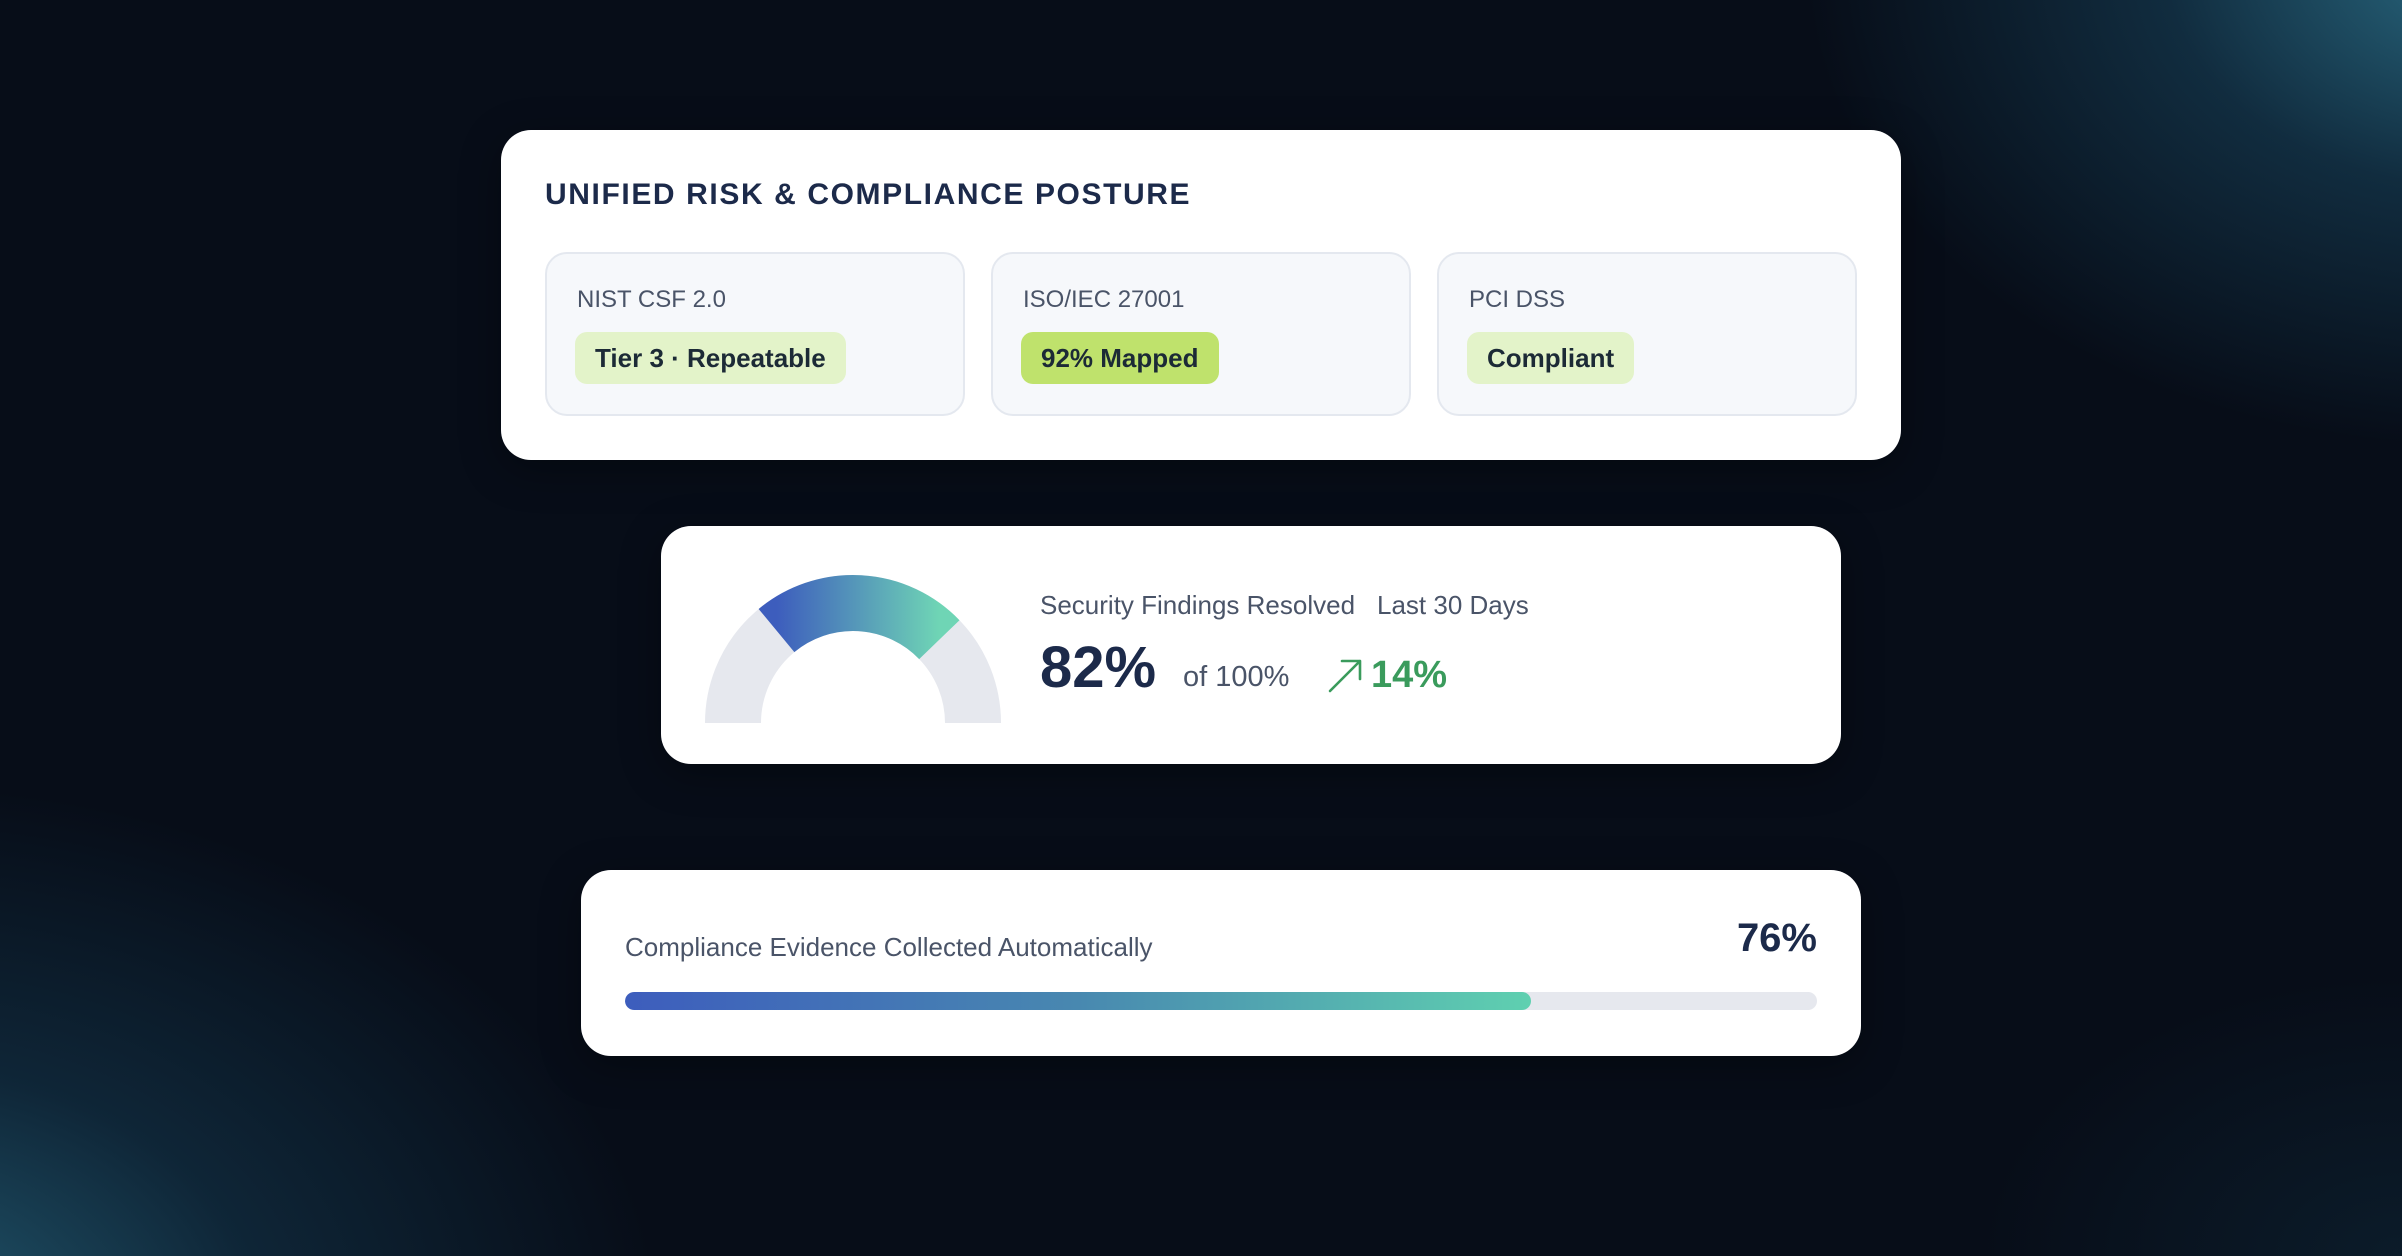  I want to click on evidence-progress-track, so click(1221, 1001).